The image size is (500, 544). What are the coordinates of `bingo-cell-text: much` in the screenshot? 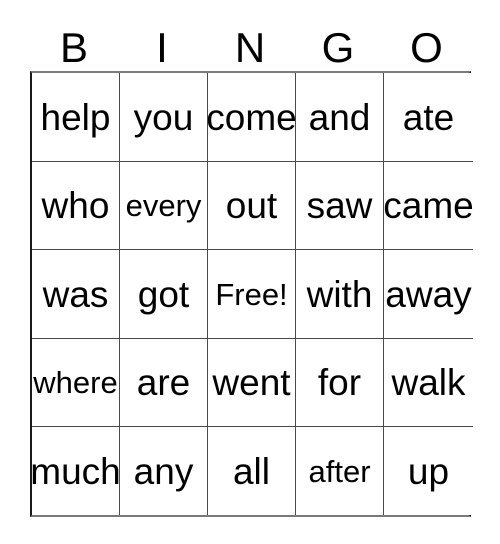 It's located at (76, 471).